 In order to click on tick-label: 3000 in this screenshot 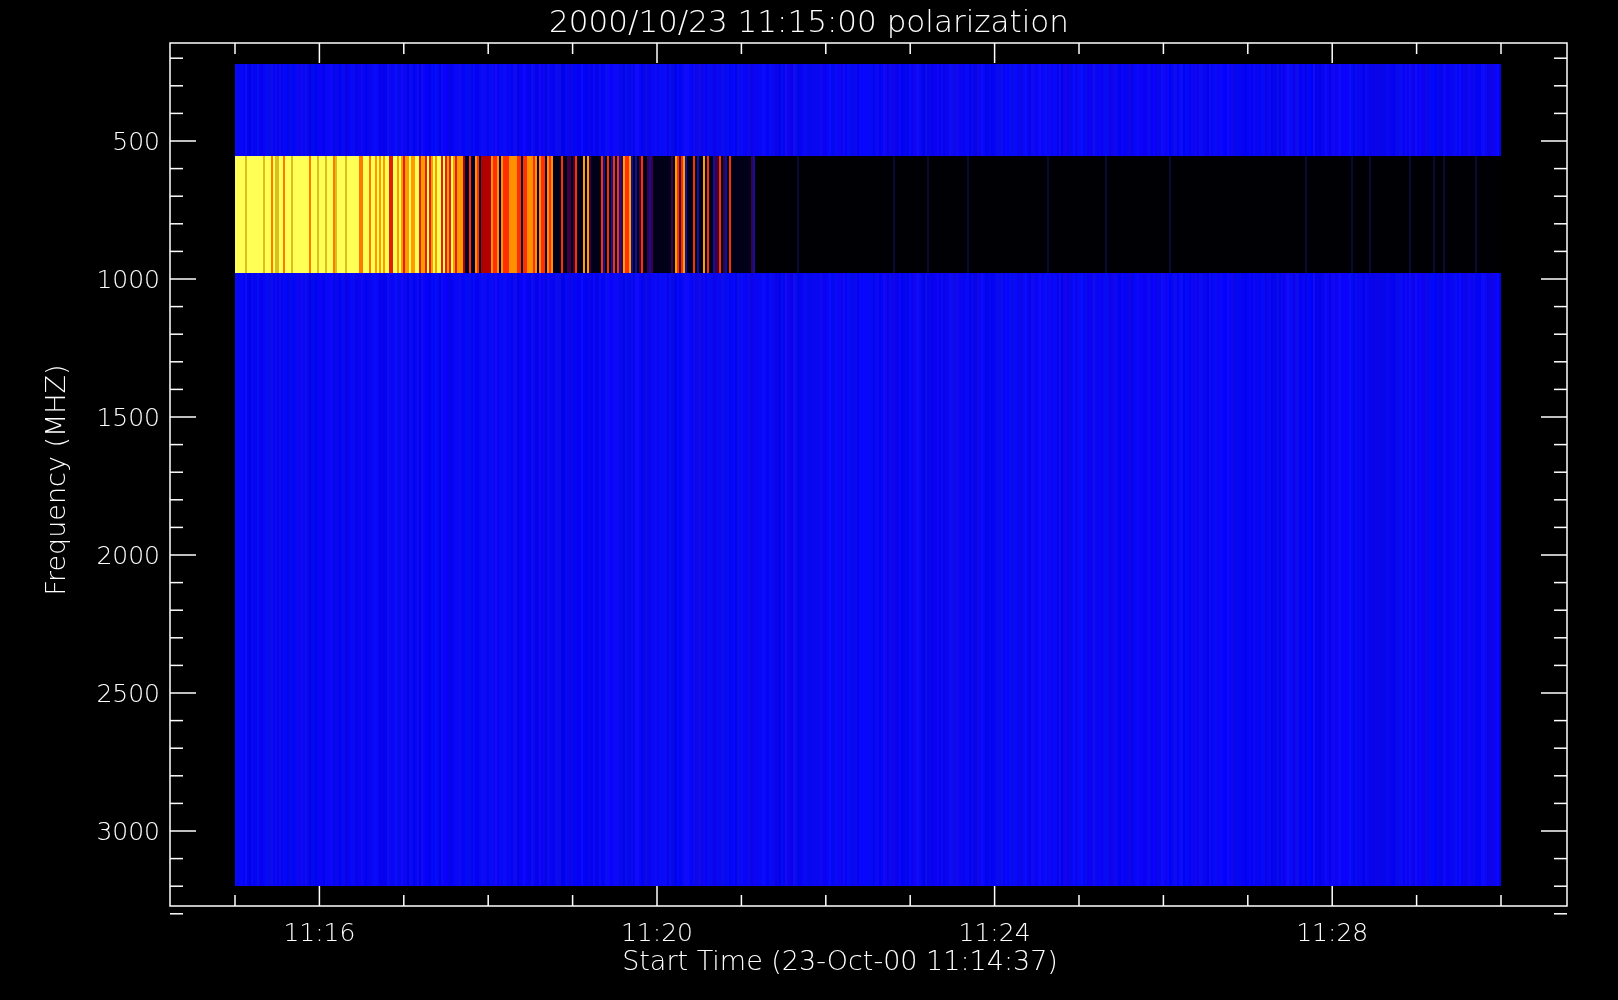, I will do `click(128, 831)`.